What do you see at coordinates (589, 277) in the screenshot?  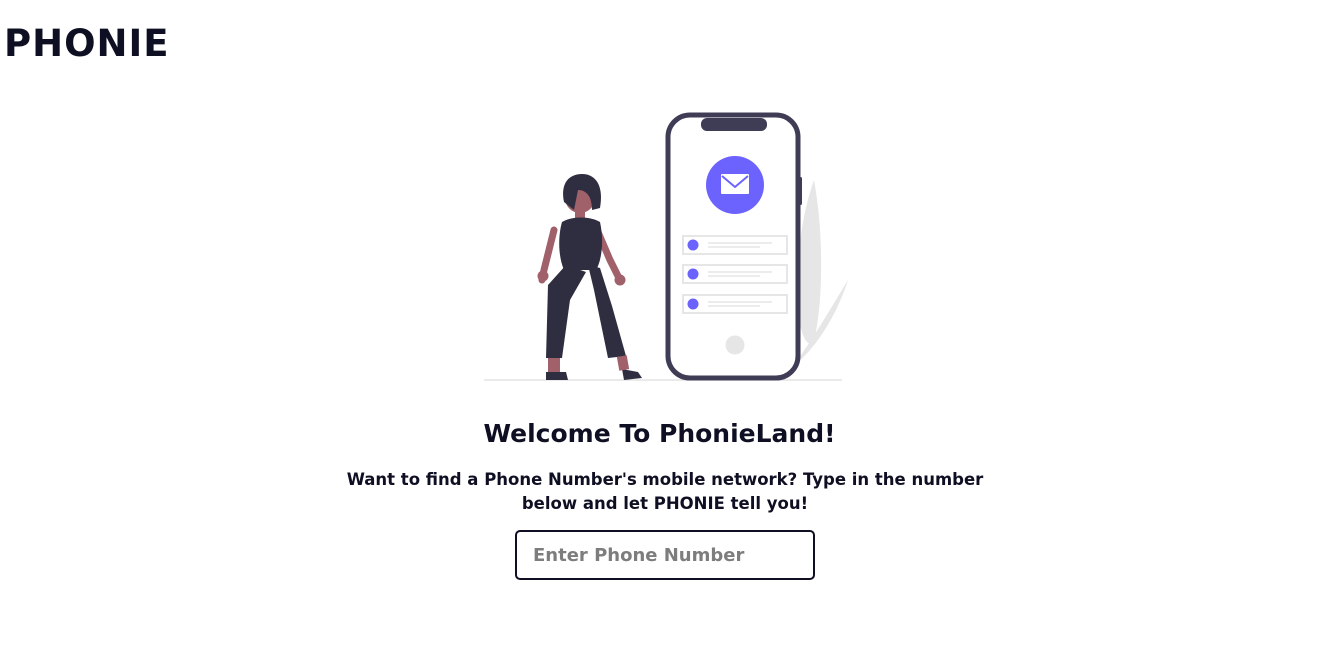 I see `woman-figure` at bounding box center [589, 277].